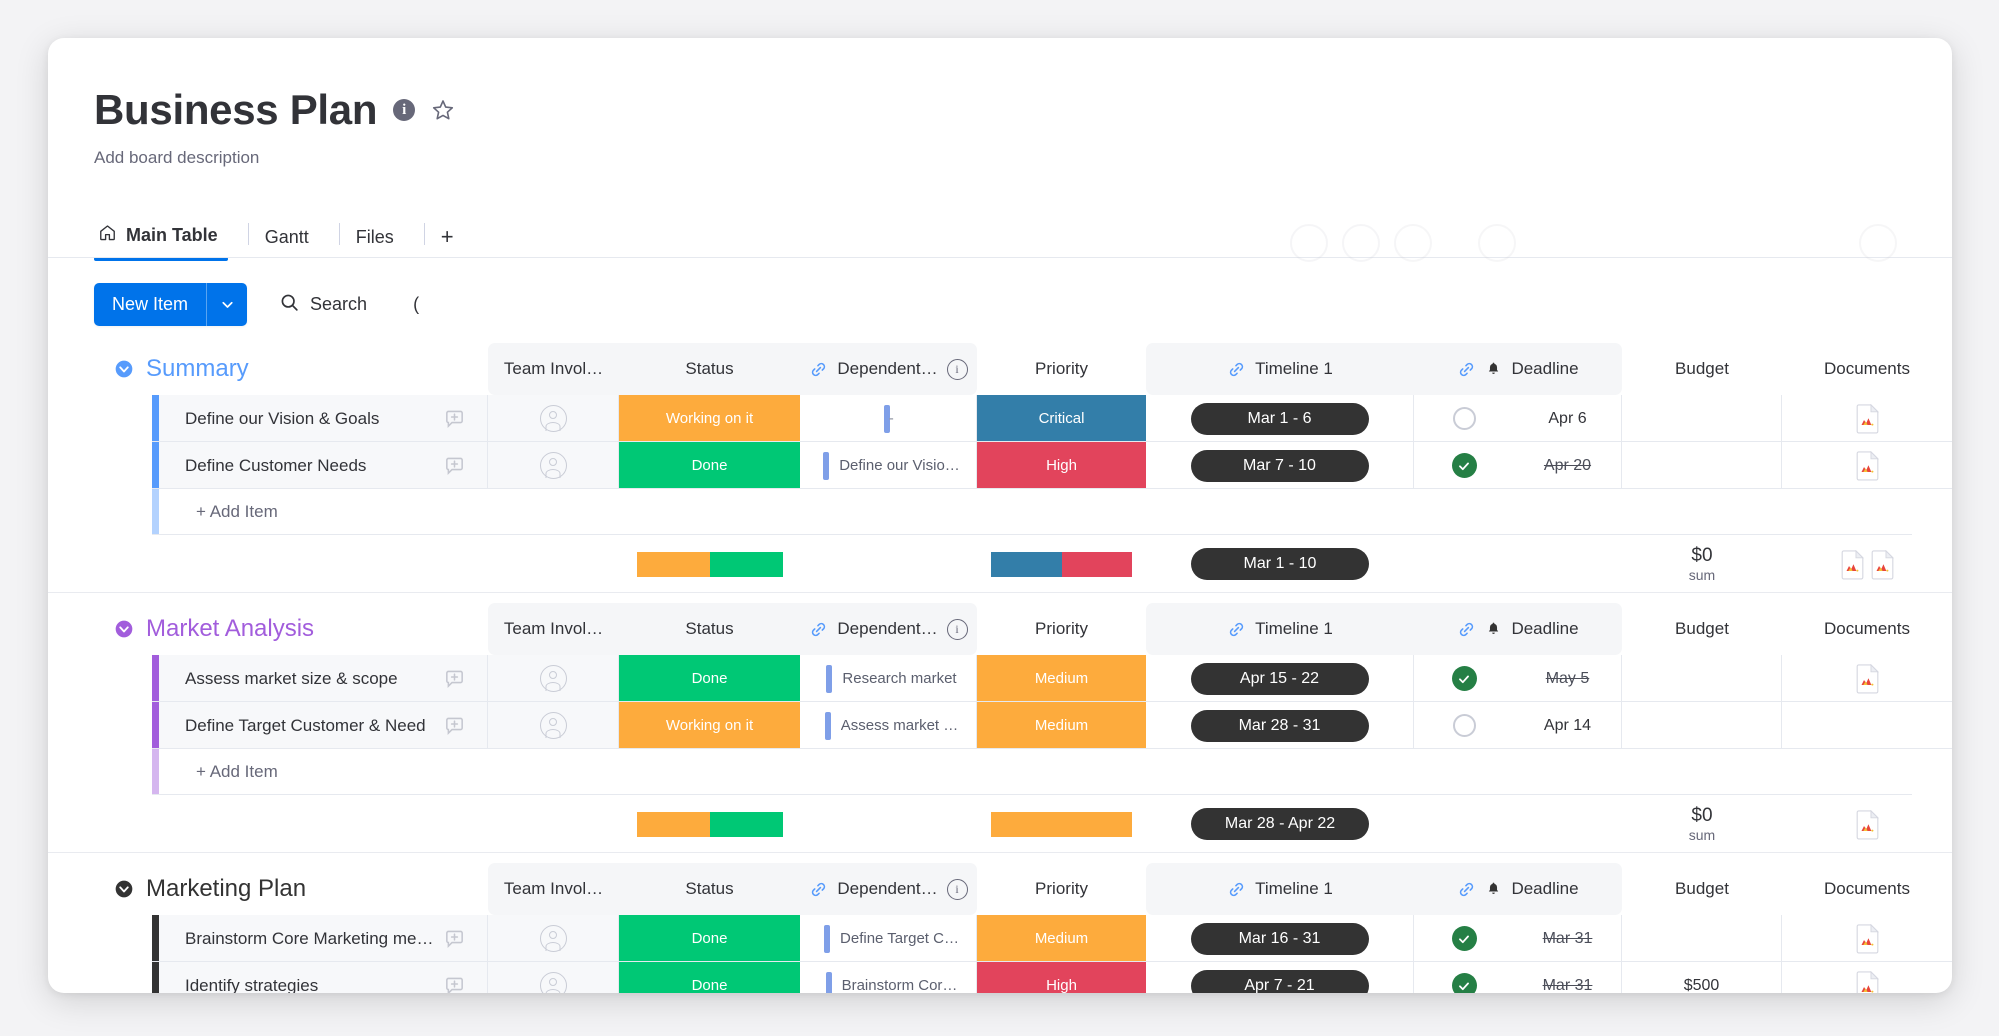 Image resolution: width=1999 pixels, height=1036 pixels. What do you see at coordinates (323, 725) in the screenshot?
I see `cell-item-name: Define Target Customer & Need` at bounding box center [323, 725].